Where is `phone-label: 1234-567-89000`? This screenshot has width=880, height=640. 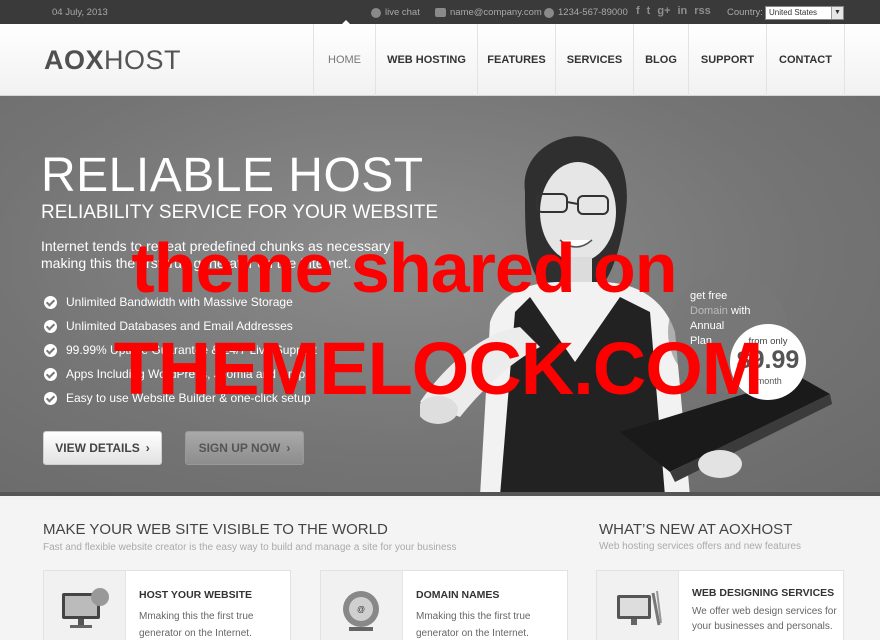
phone-label: 1234-567-89000 is located at coordinates (593, 12).